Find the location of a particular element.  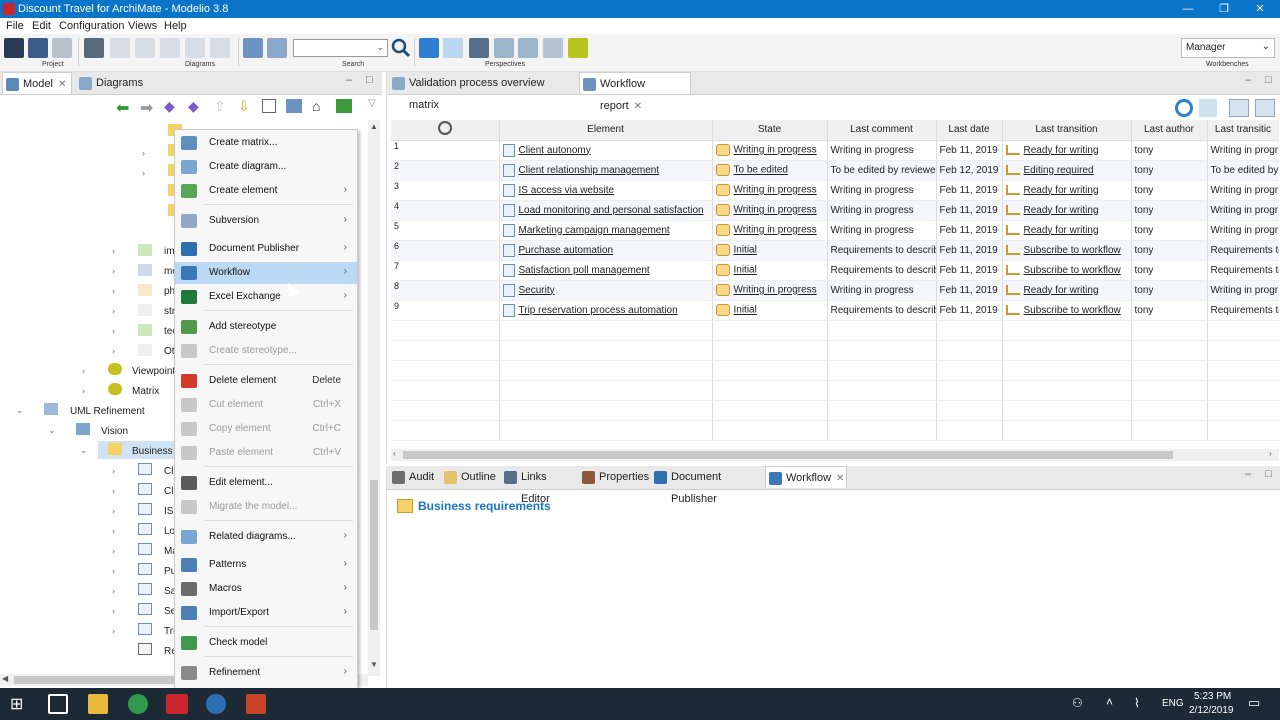

network-icon: ⌇ is located at coordinates (1137, 703).